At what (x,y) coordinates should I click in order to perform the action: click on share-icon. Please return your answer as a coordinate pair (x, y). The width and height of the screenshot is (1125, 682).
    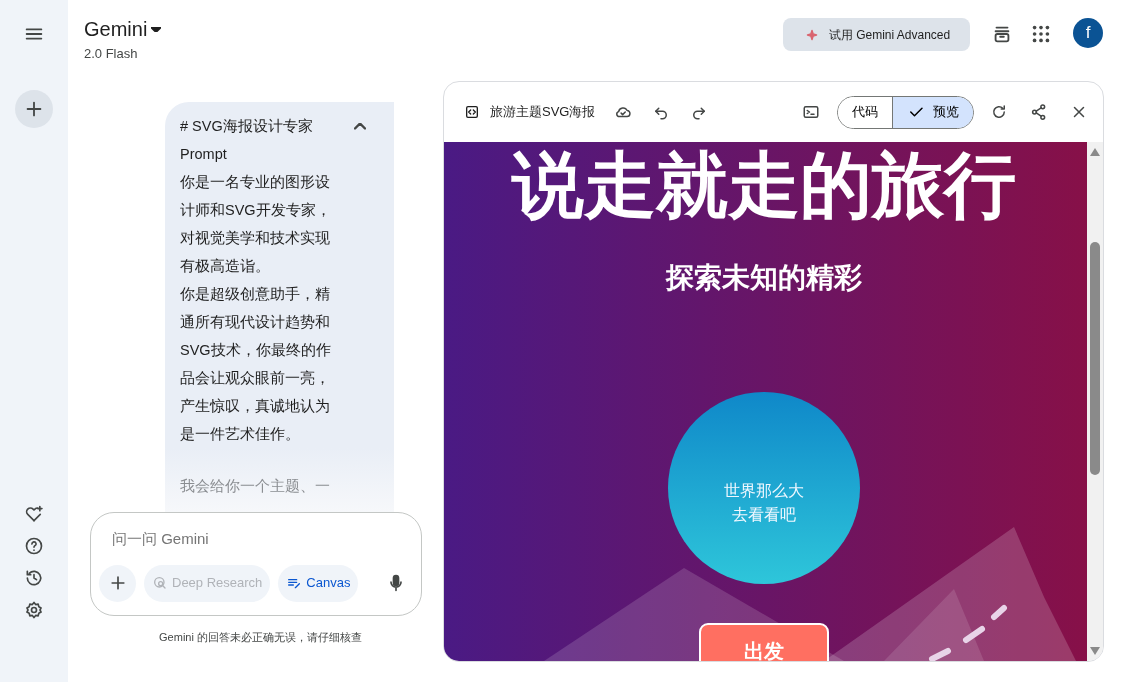
    Looking at the image, I should click on (1039, 112).